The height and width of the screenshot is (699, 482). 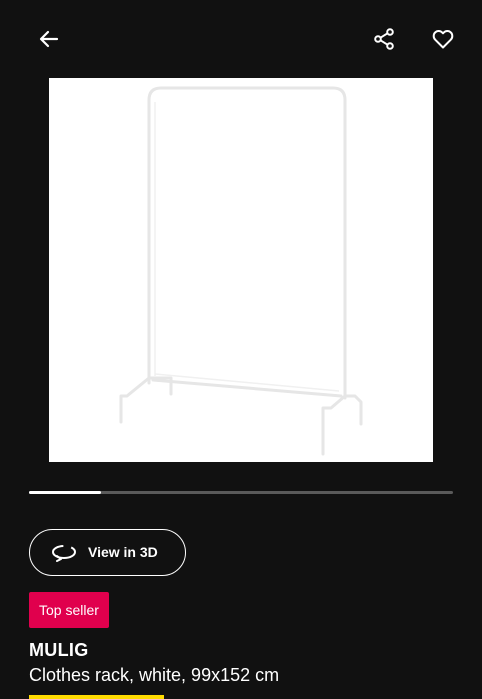 I want to click on top-bar, so click(x=241, y=39).